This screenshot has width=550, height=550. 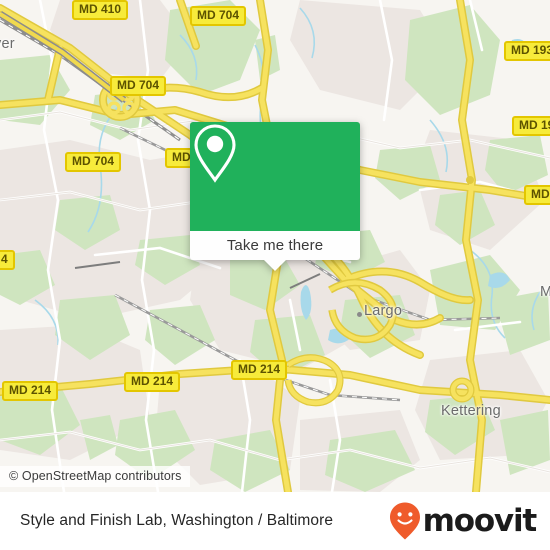 I want to click on road-shield: MD, so click(x=537, y=195).